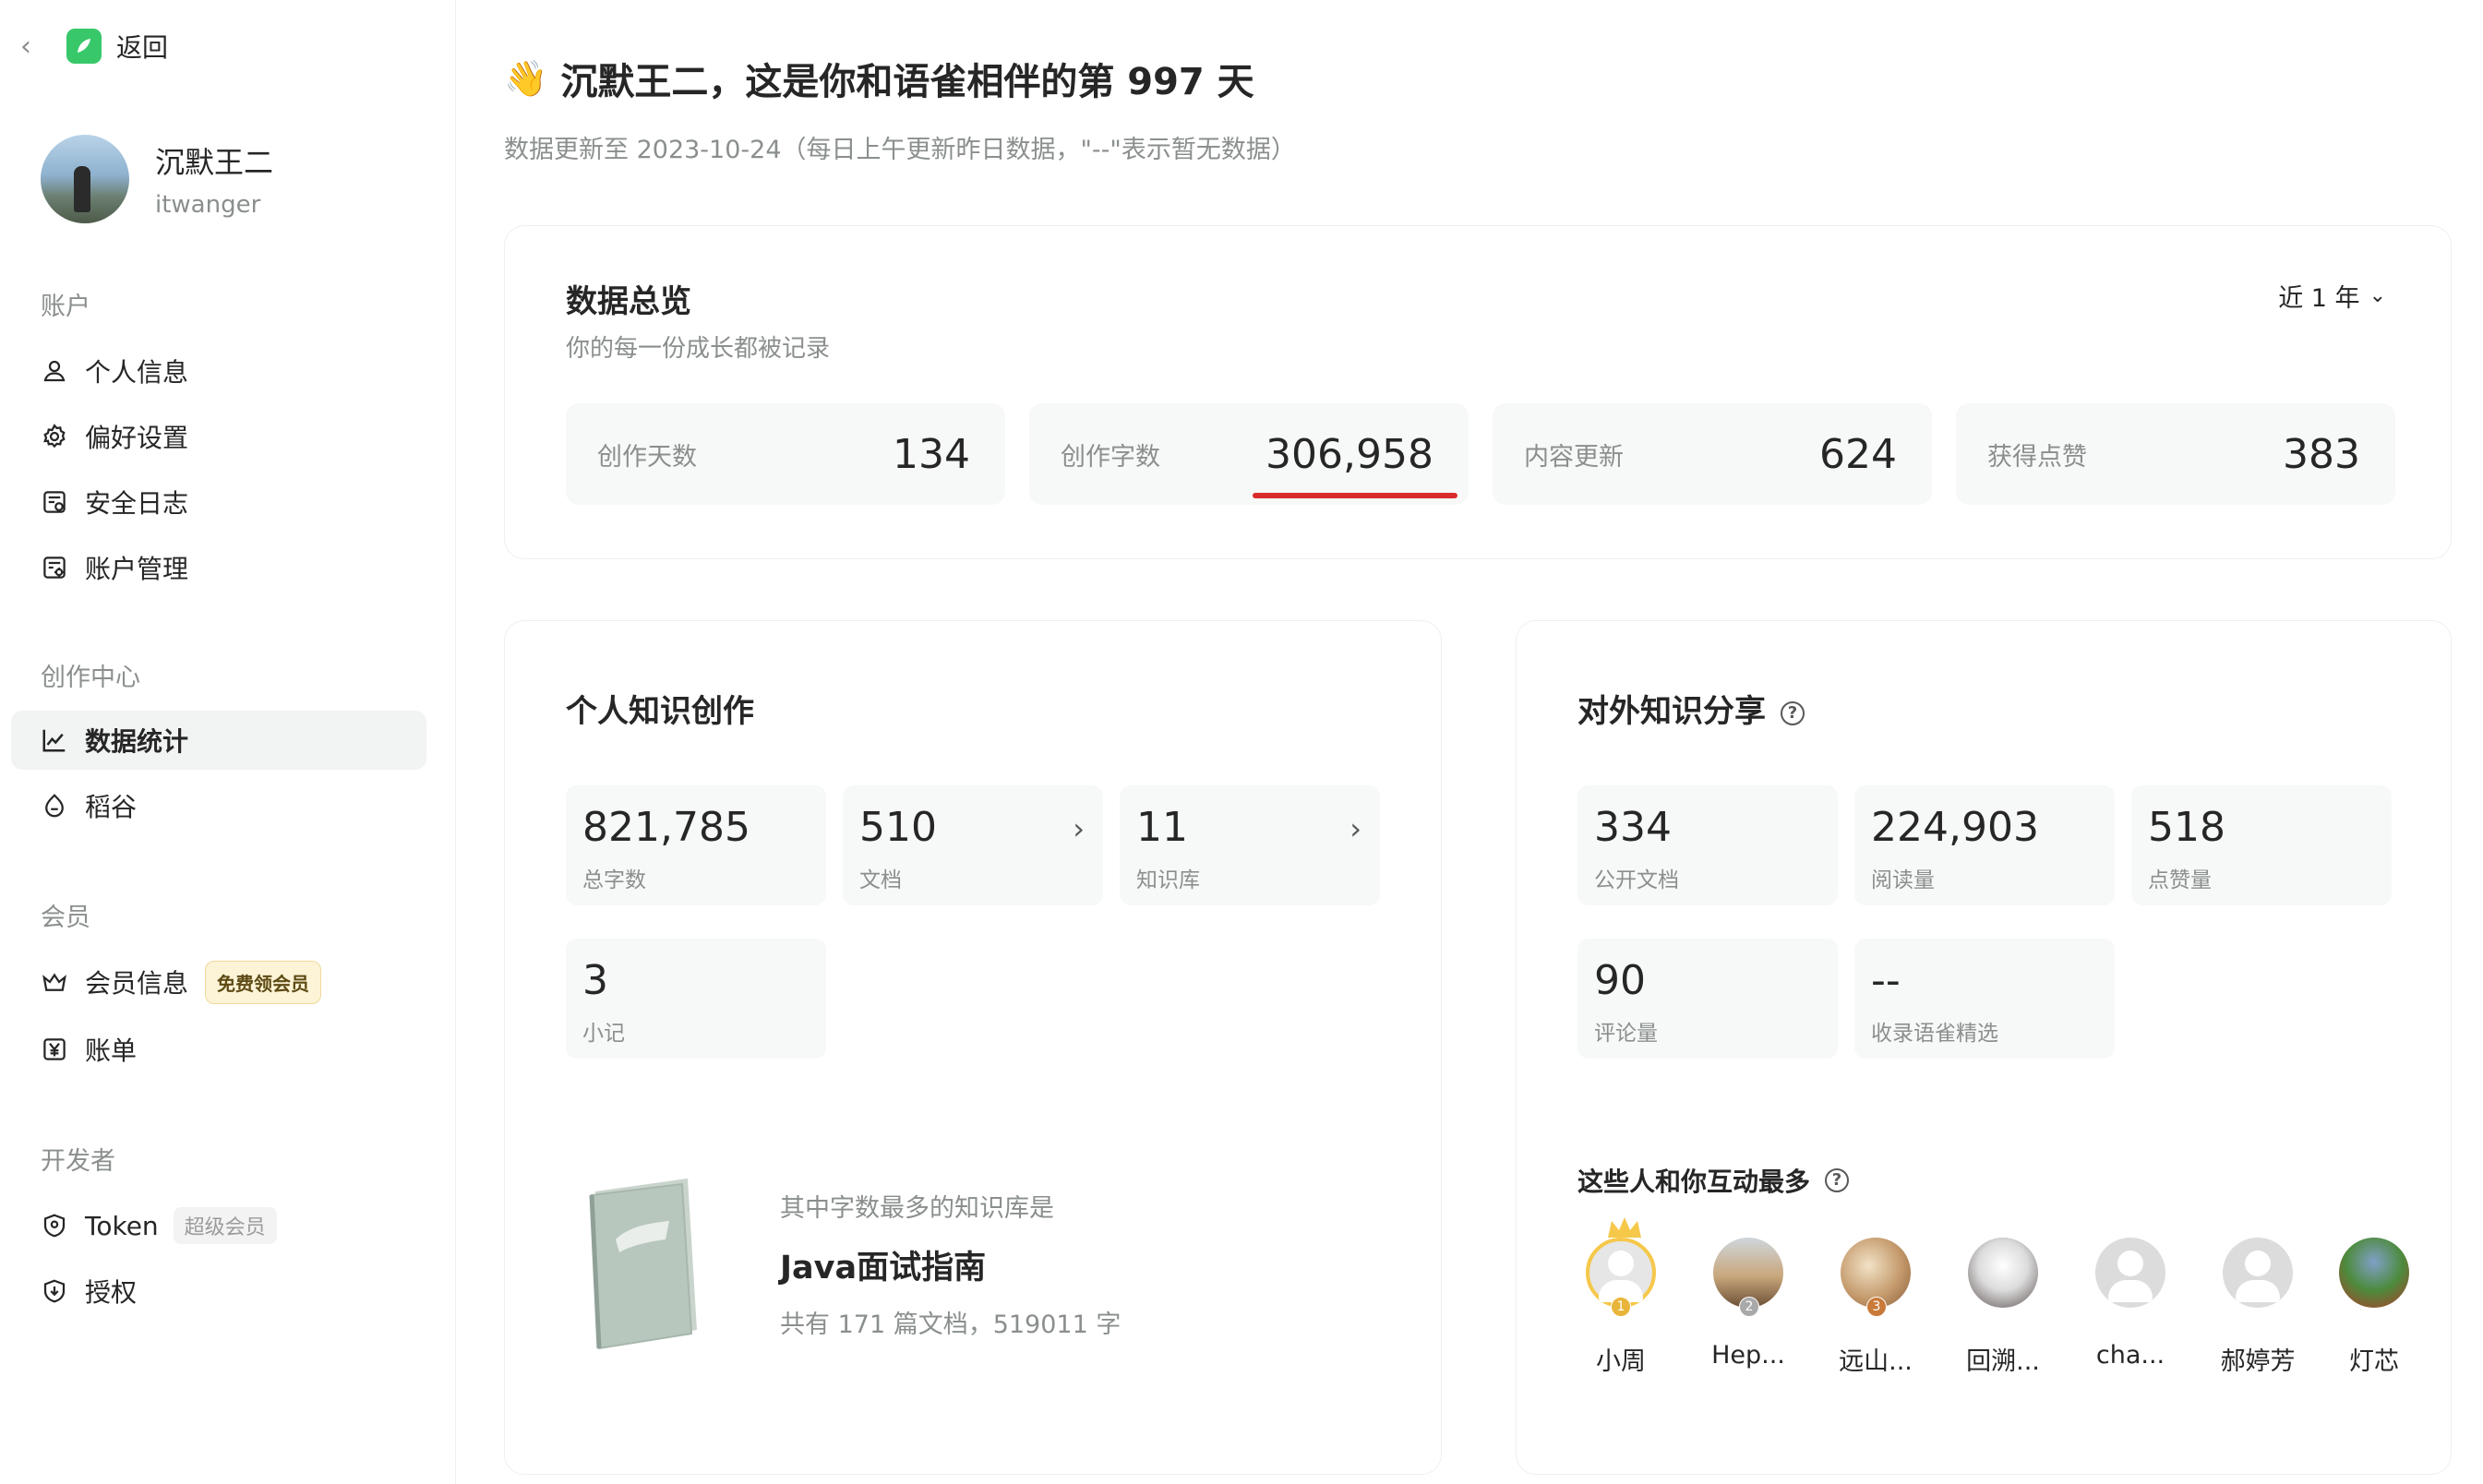  I want to click on tile-public-docs: 334 公开文档, so click(1708, 845).